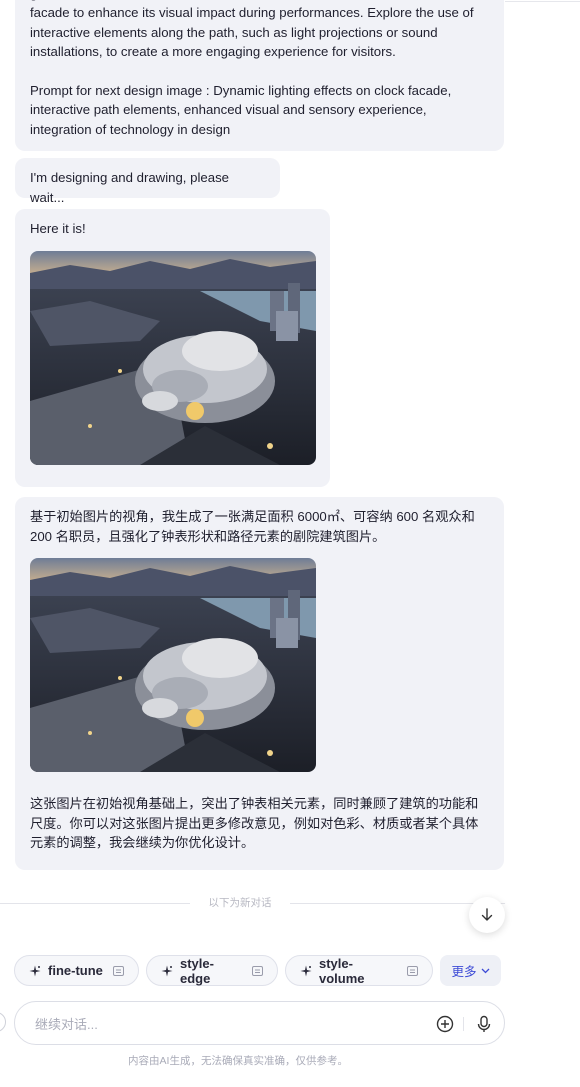 This screenshot has width=580, height=1087. Describe the element at coordinates (197, 970) in the screenshot. I see `chip-label: style-edge` at that location.